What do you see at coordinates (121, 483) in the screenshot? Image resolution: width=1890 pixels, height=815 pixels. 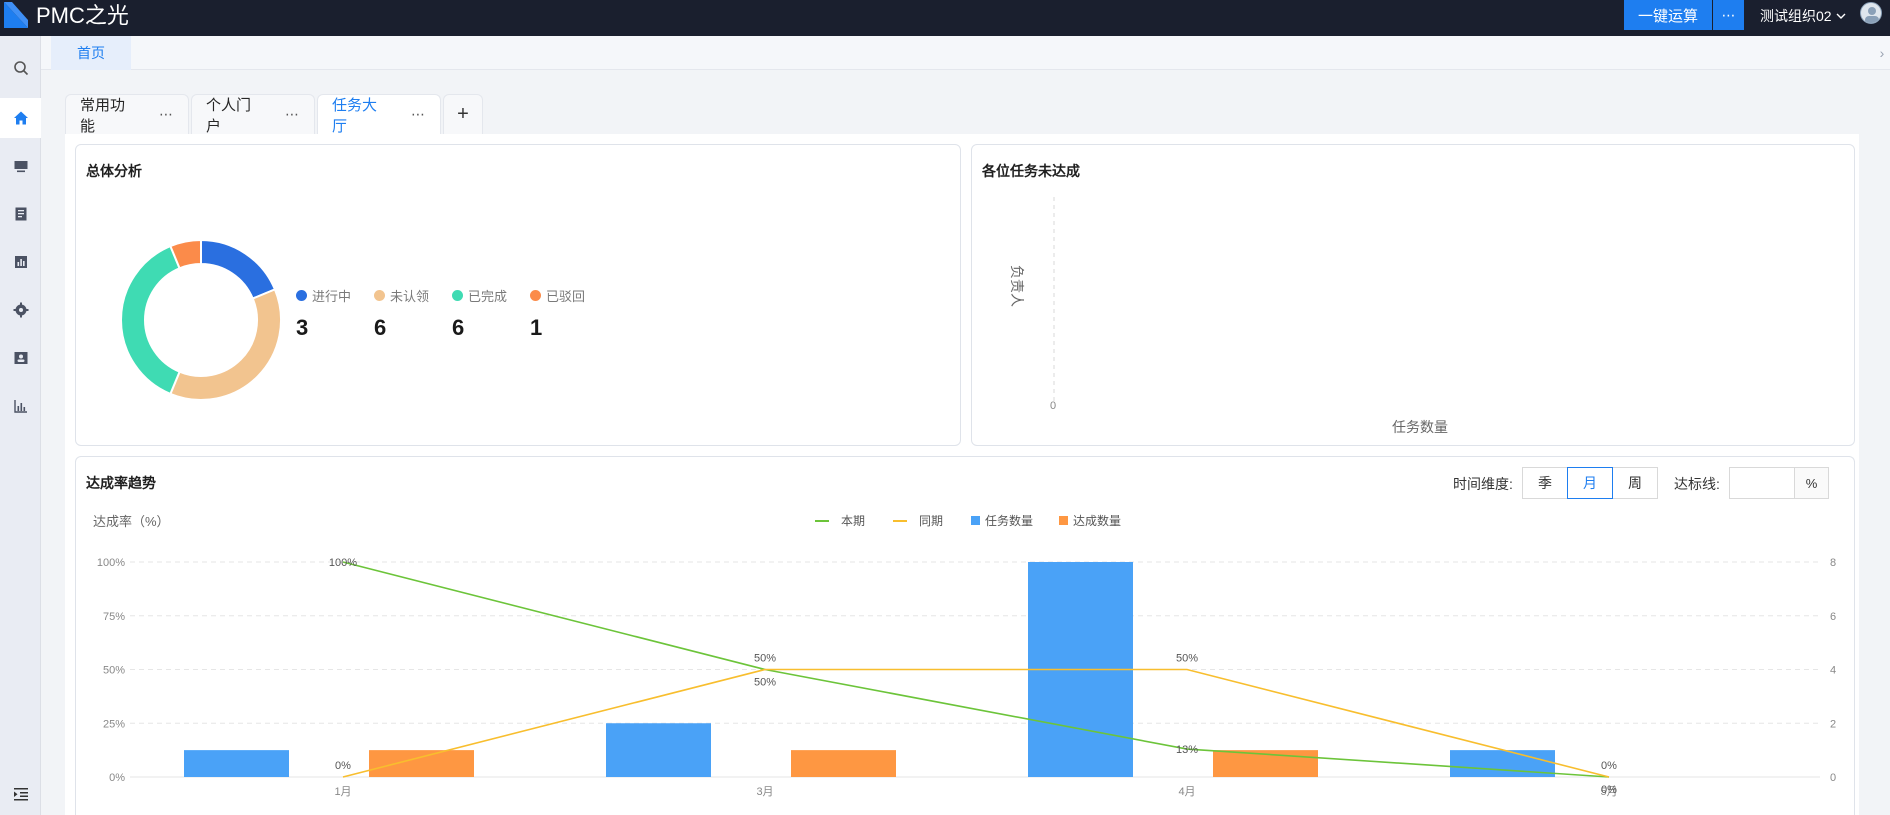 I see `trend-title: 达成率趋势` at bounding box center [121, 483].